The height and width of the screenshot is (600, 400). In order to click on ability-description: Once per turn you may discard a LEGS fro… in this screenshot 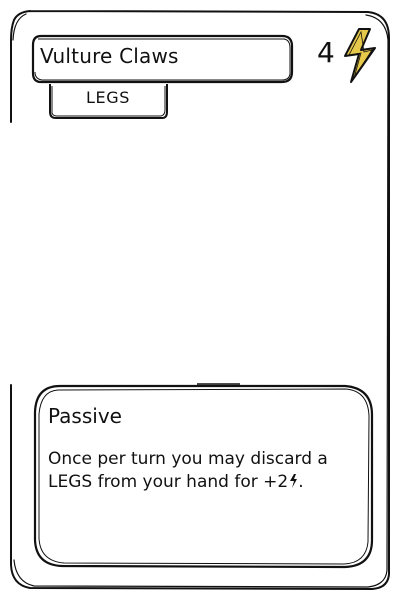, I will do `click(203, 471)`.